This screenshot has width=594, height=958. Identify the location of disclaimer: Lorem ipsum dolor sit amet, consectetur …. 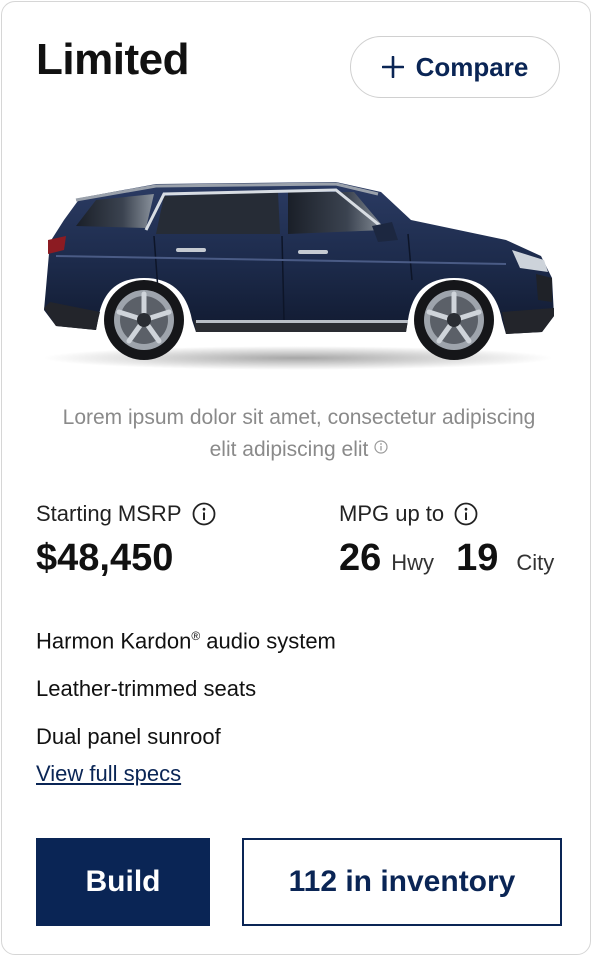
(299, 434).